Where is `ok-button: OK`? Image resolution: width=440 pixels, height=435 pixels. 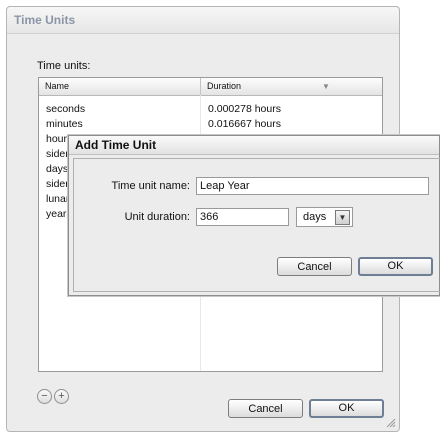
ok-button: OK is located at coordinates (346, 408).